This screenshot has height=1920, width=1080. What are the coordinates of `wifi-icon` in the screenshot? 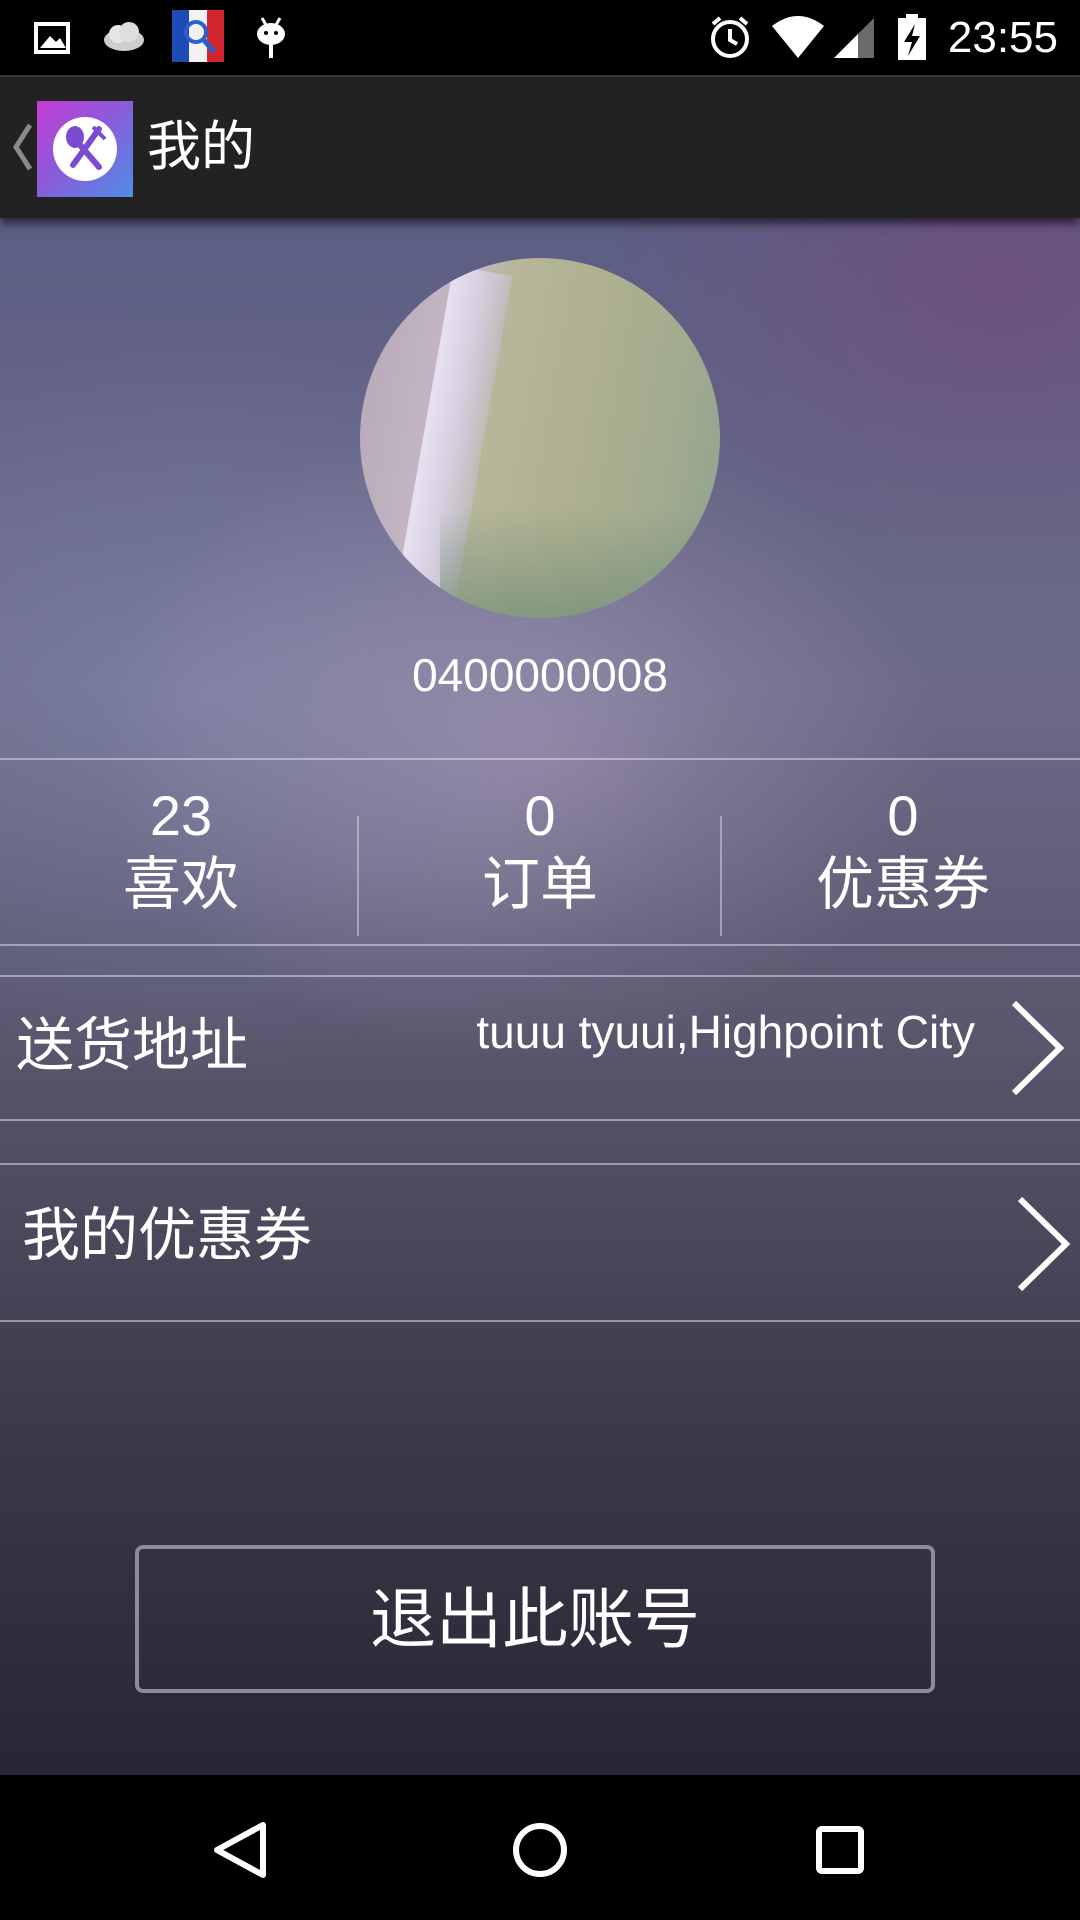 It's located at (798, 37).